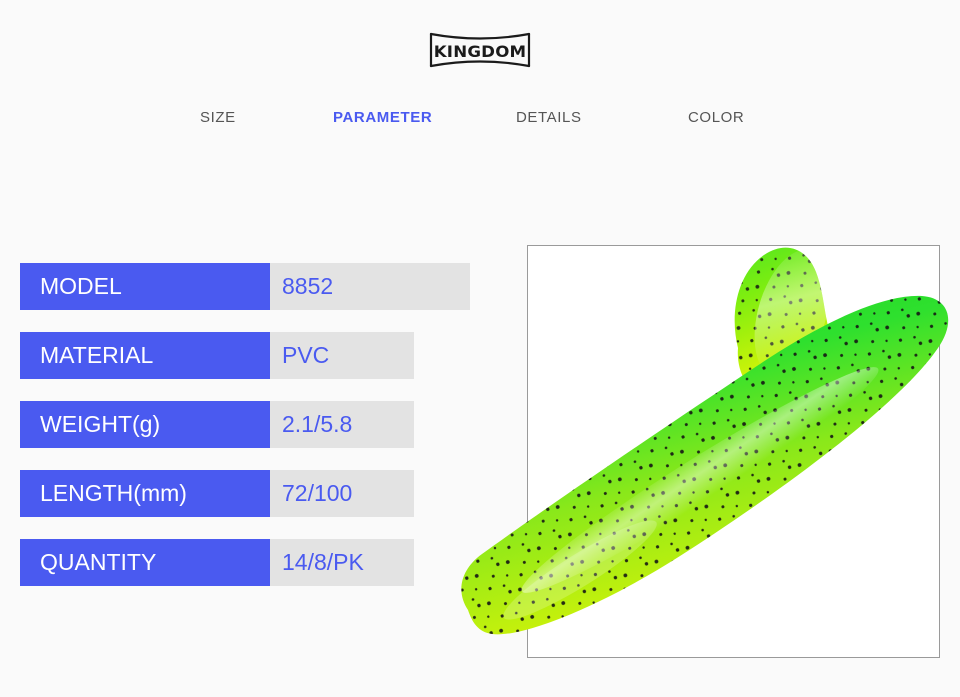 This screenshot has height=697, width=960. Describe the element at coordinates (86, 424) in the screenshot. I see `spec-label-text: WEIGHT` at that location.